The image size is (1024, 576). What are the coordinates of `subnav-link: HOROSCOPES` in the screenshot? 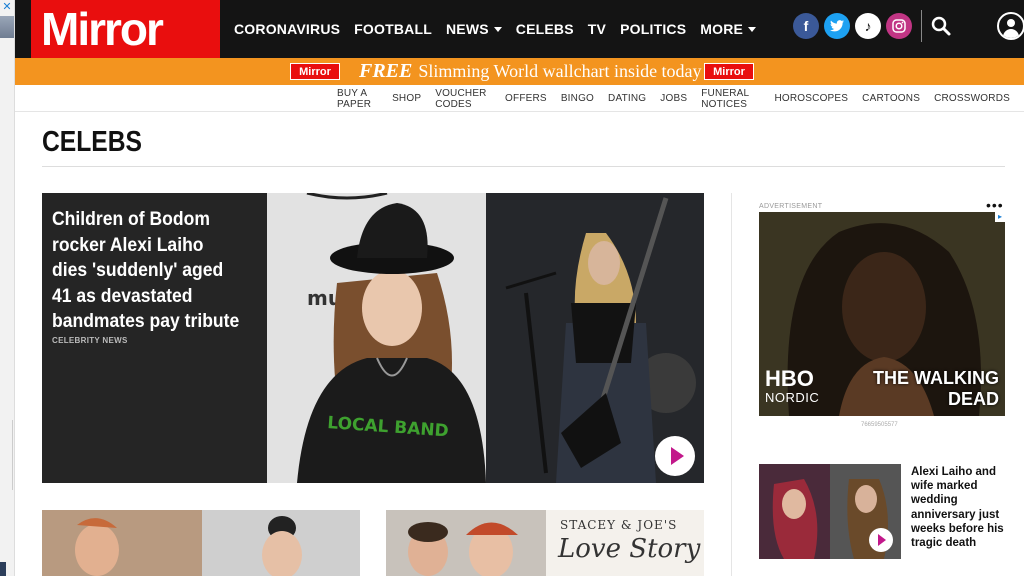 It's located at (811, 98).